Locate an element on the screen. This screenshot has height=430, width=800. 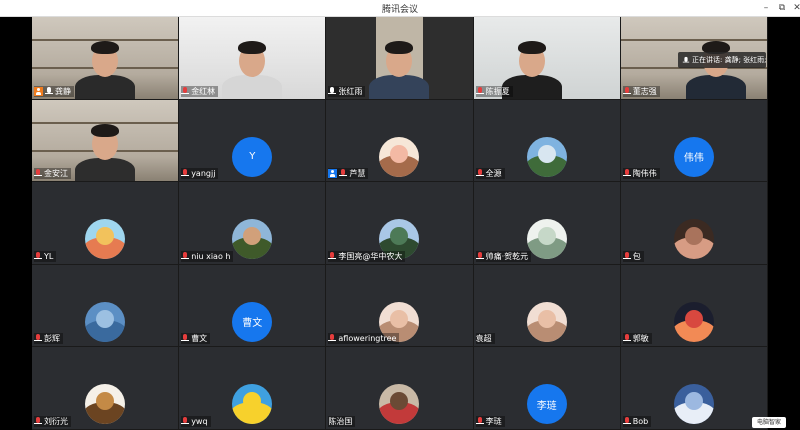
participant-name: 金安江 is located at coordinates (56, 174).